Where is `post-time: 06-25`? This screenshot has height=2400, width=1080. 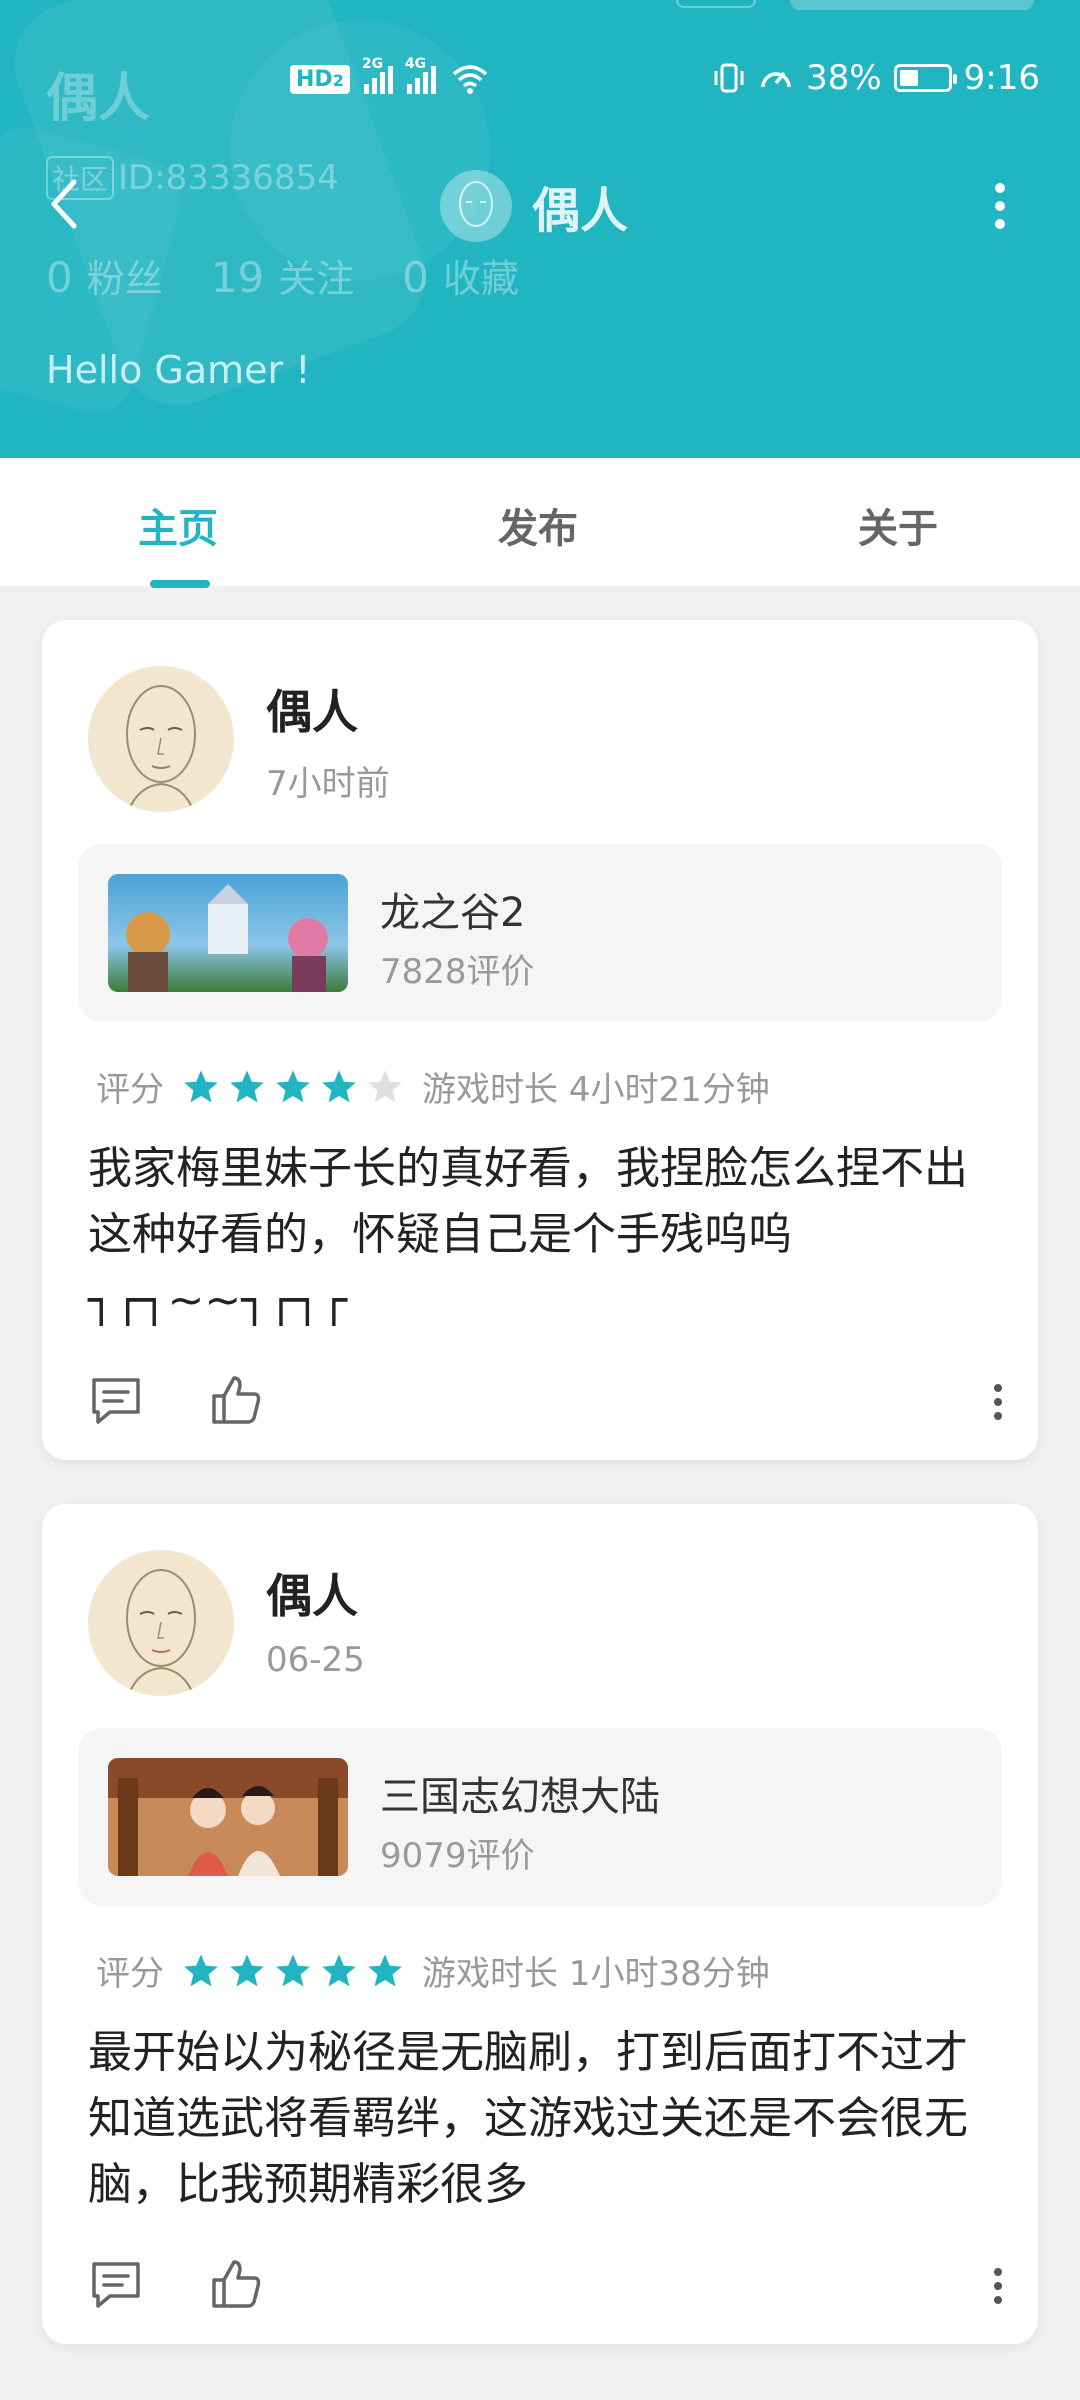
post-time: 06-25 is located at coordinates (315, 1660).